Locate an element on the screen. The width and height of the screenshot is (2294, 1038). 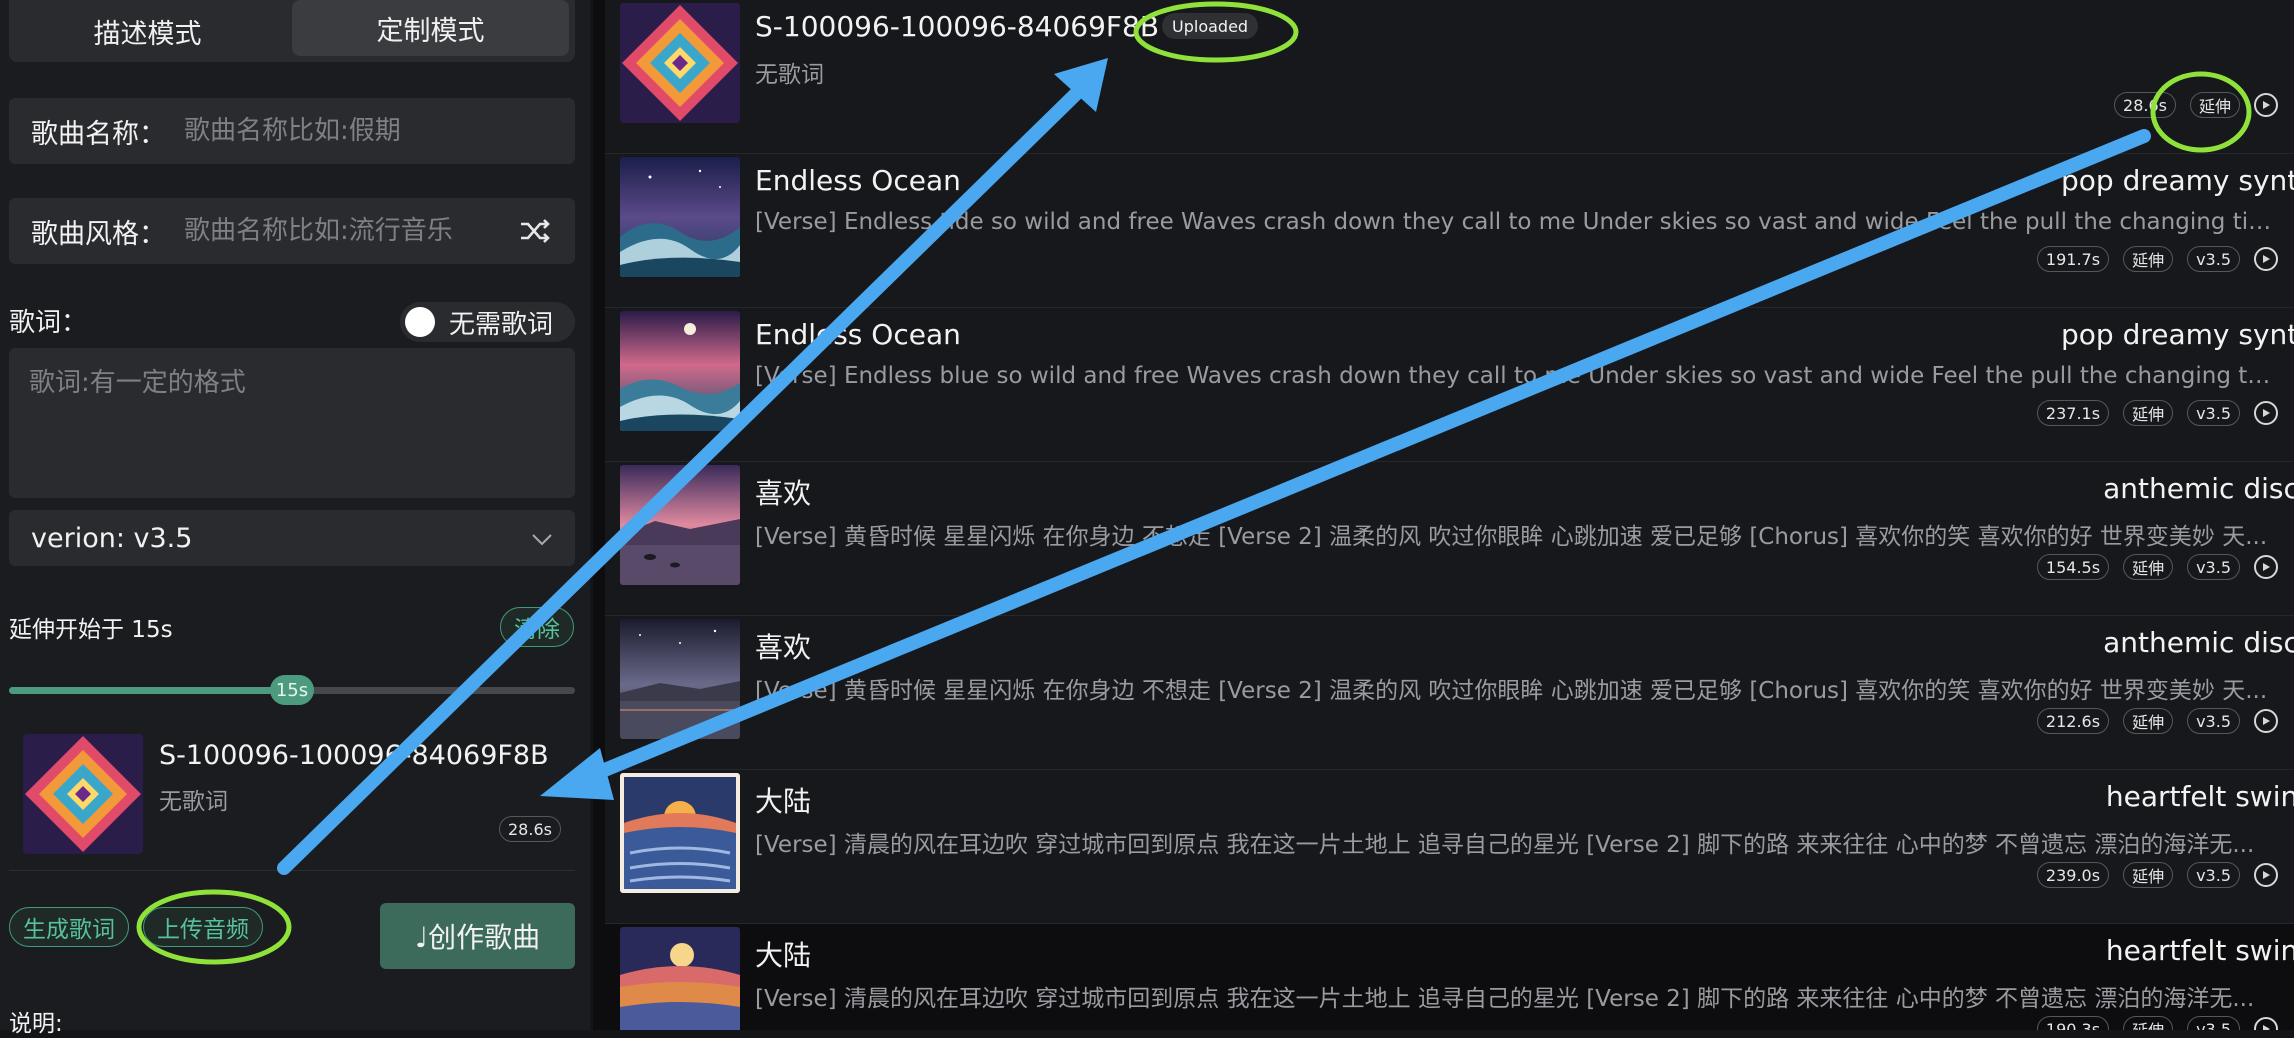
tab-description-mode: 描述模式 is located at coordinates (147, 31).